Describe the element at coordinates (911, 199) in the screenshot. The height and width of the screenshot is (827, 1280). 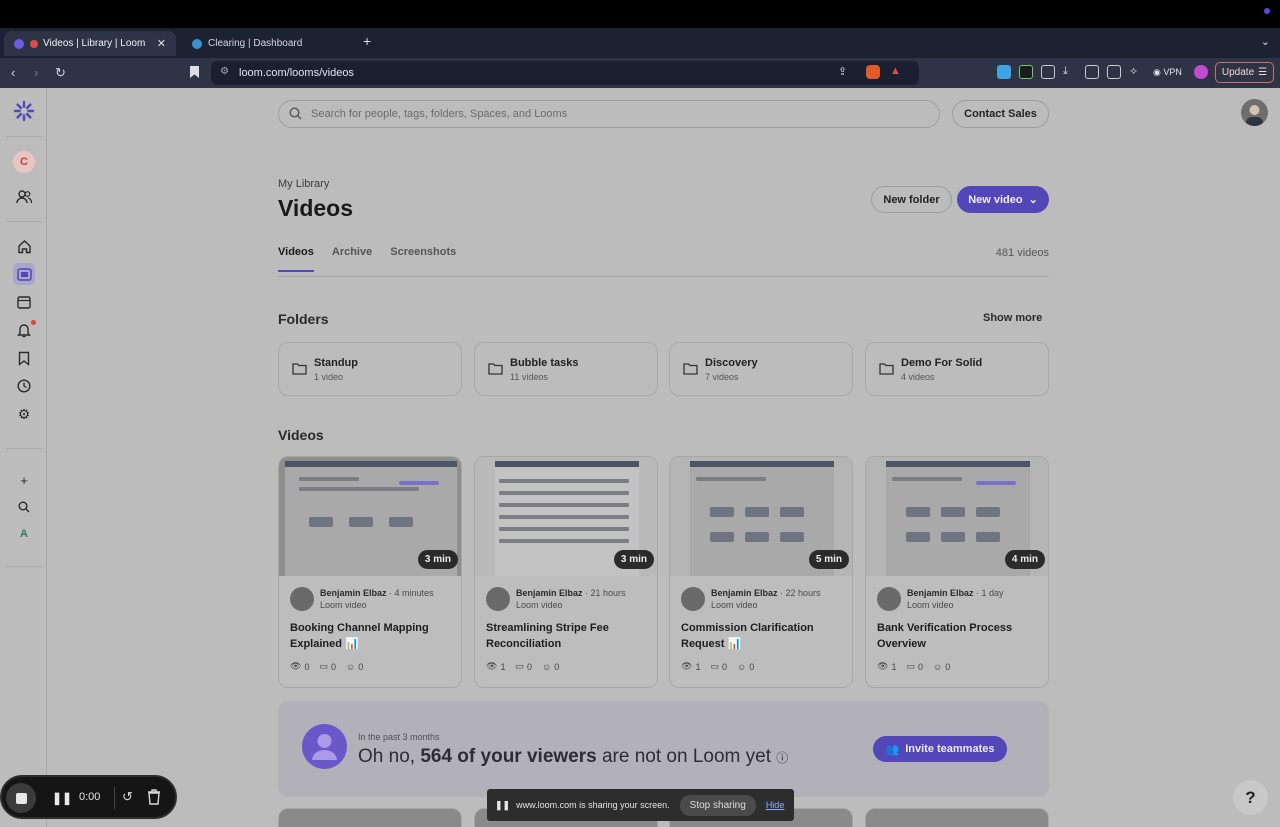
I see `new-folder-button: New folder` at that location.